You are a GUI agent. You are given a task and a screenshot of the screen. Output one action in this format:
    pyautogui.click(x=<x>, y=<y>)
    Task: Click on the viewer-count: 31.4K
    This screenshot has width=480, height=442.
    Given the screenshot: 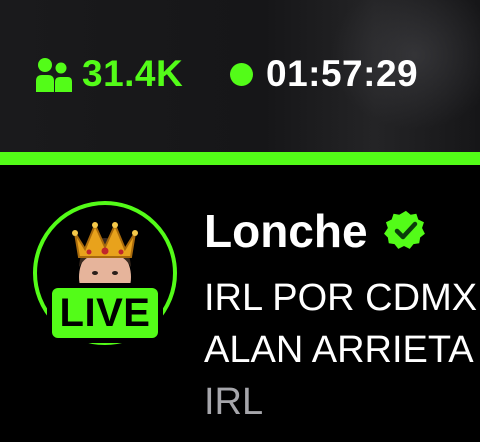 What is the action you would take?
    pyautogui.click(x=133, y=73)
    